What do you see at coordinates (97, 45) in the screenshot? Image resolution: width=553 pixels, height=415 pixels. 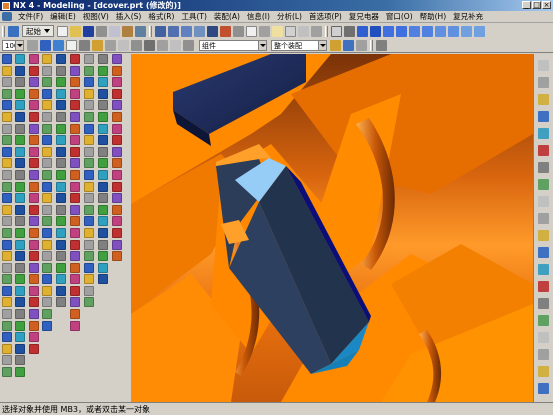 I see `feature-icon` at bounding box center [97, 45].